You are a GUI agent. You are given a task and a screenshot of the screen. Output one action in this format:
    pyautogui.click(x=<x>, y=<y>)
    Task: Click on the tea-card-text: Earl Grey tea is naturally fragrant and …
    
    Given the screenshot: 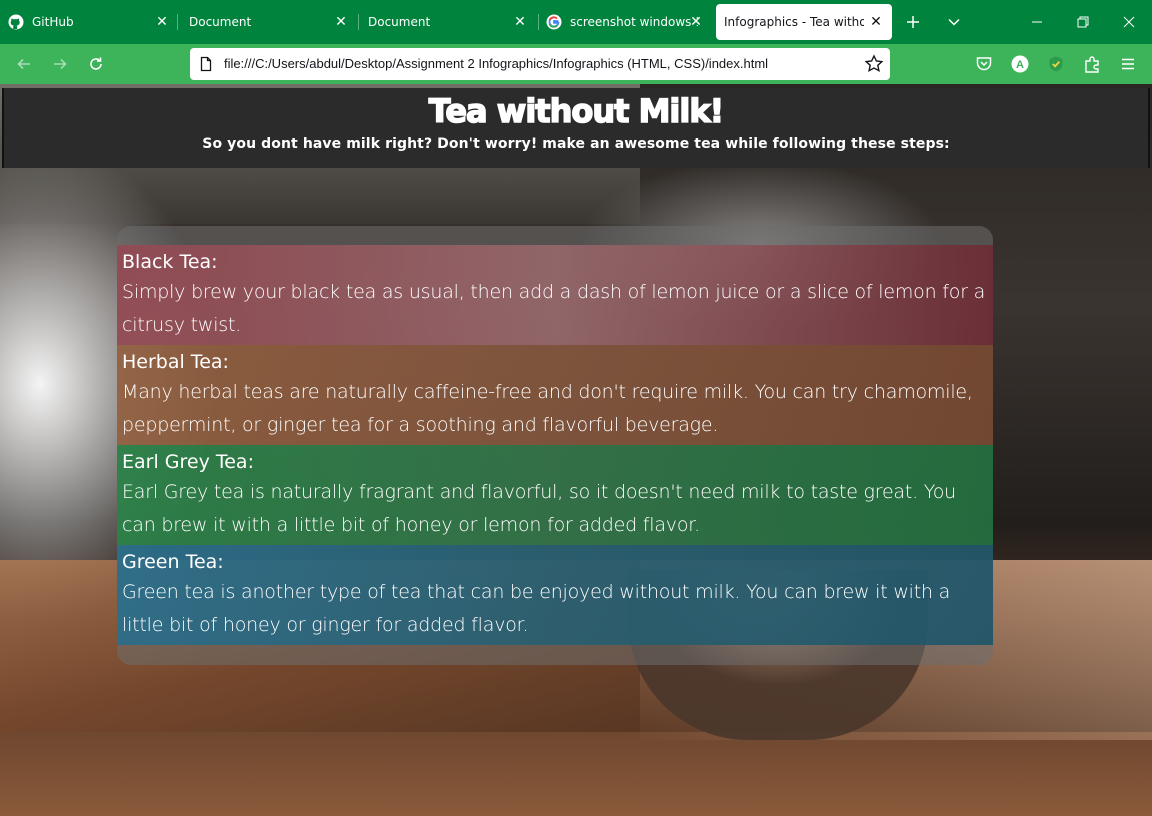 What is the action you would take?
    pyautogui.click(x=539, y=508)
    